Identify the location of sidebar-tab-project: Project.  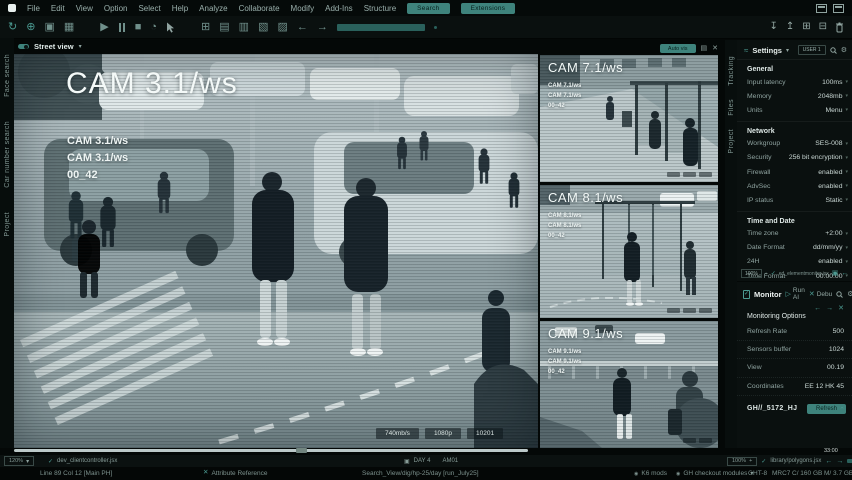
(7, 224).